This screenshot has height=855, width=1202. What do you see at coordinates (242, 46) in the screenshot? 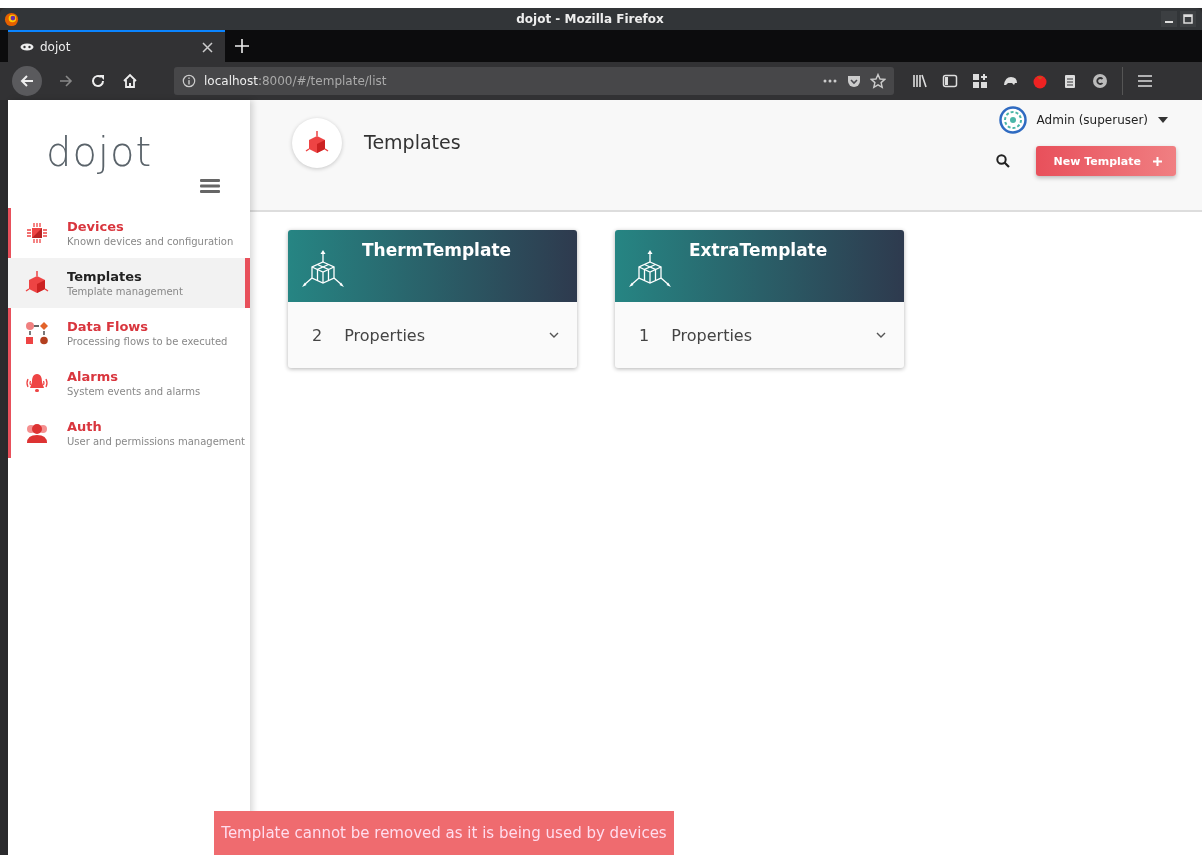
I see `new-tab-icon` at bounding box center [242, 46].